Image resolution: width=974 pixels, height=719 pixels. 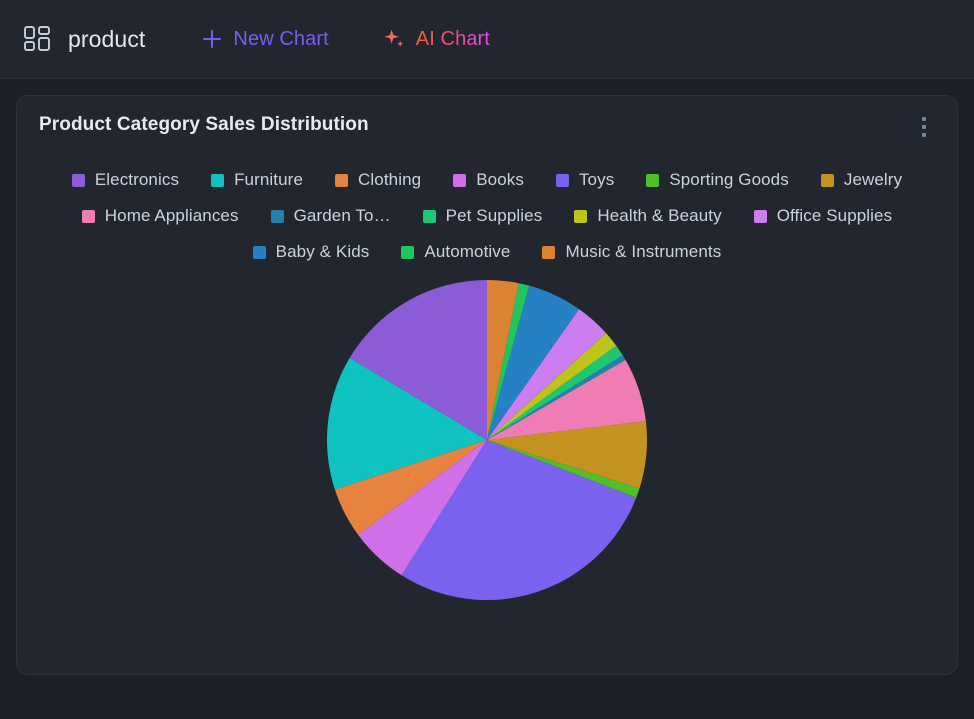 What do you see at coordinates (322, 251) in the screenshot?
I see `legend-item-label: Baby & Kids` at bounding box center [322, 251].